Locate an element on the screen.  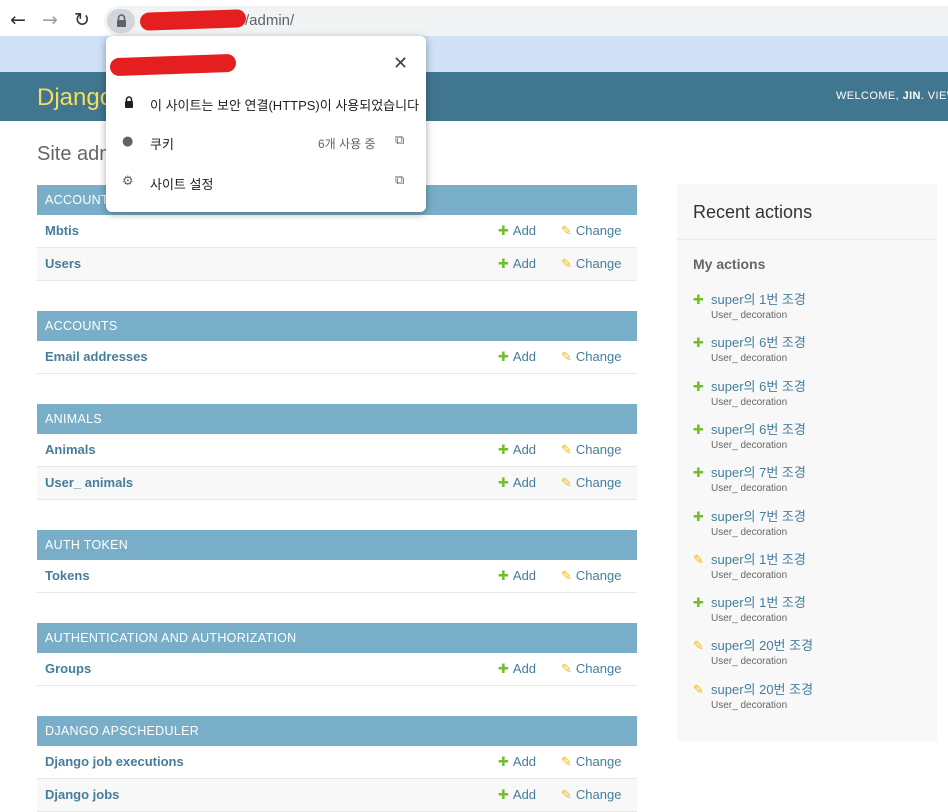
back-button: ← is located at coordinates (18, 20).